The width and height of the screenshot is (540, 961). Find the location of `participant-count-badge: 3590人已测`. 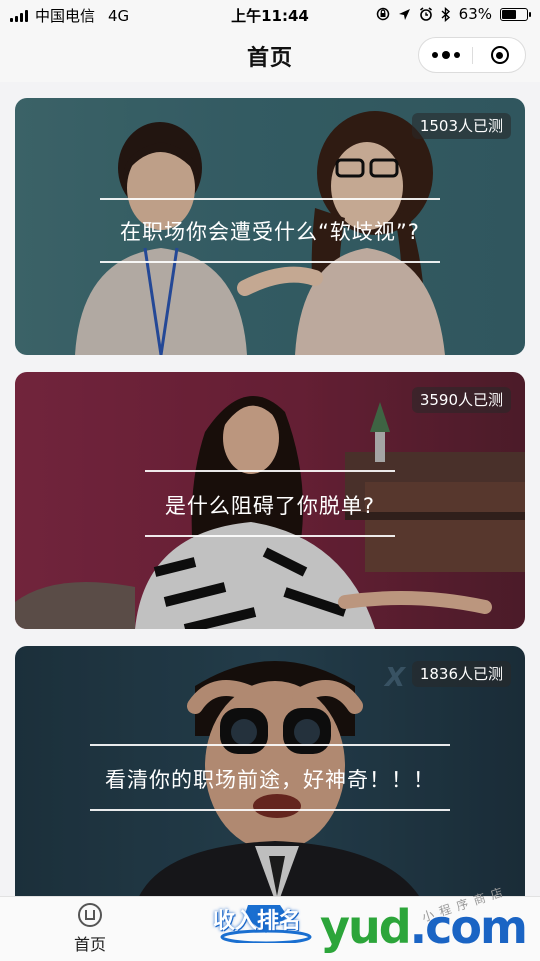

participant-count-badge: 3590人已测 is located at coordinates (461, 400).